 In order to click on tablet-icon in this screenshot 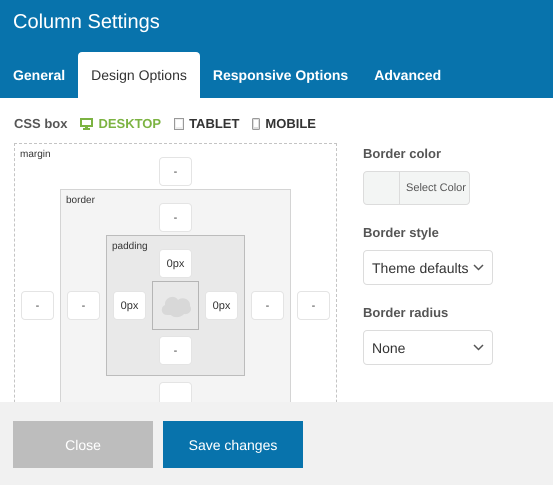, I will do `click(179, 124)`.